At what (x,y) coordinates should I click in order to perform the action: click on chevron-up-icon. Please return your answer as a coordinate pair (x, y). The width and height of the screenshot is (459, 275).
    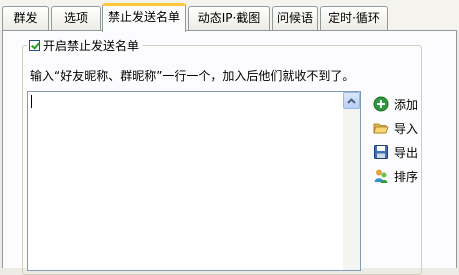
    Looking at the image, I should click on (351, 100).